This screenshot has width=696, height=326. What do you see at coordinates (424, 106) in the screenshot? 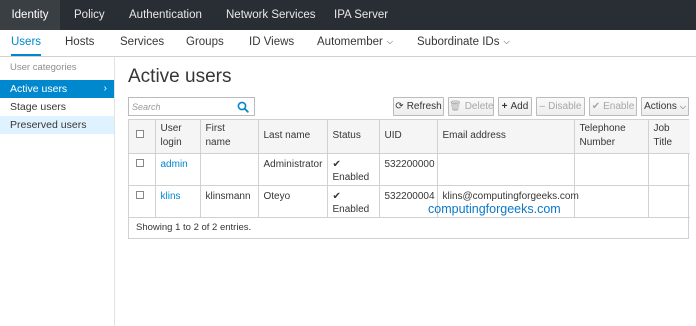
I see `refresh-button-label: Refresh` at bounding box center [424, 106].